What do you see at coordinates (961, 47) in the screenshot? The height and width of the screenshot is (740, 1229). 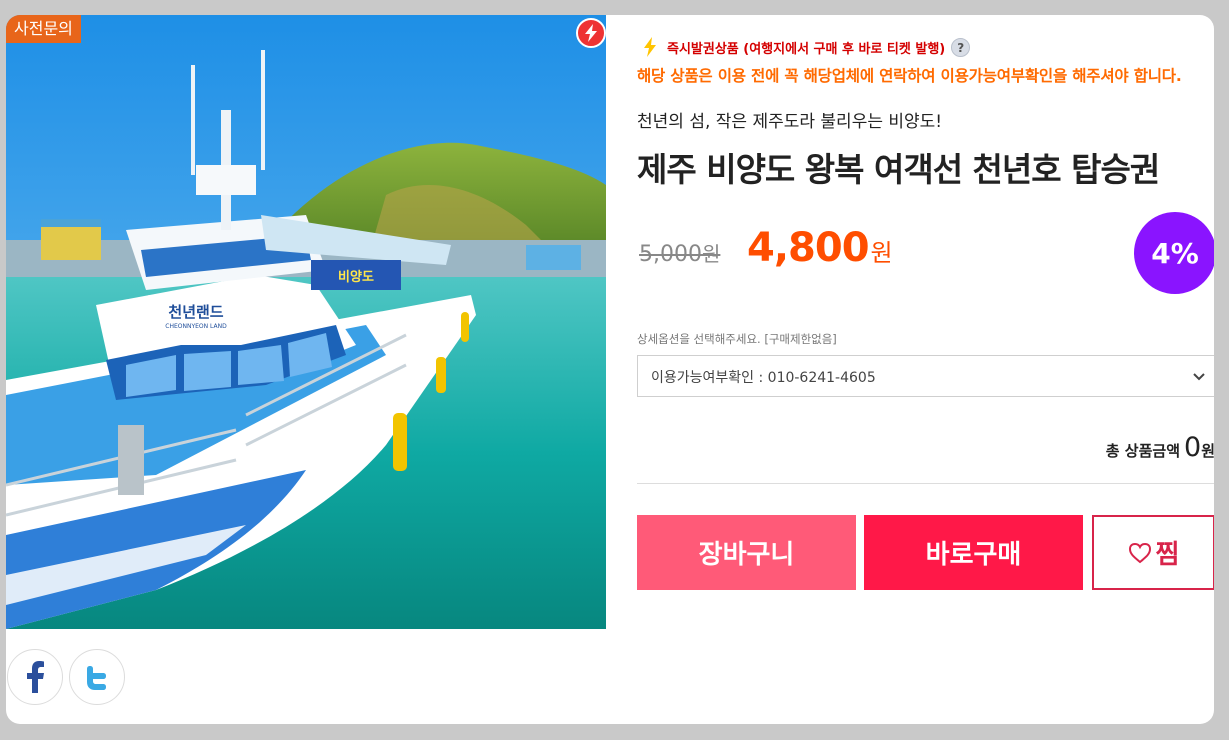 I see `help-icon: ?` at bounding box center [961, 47].